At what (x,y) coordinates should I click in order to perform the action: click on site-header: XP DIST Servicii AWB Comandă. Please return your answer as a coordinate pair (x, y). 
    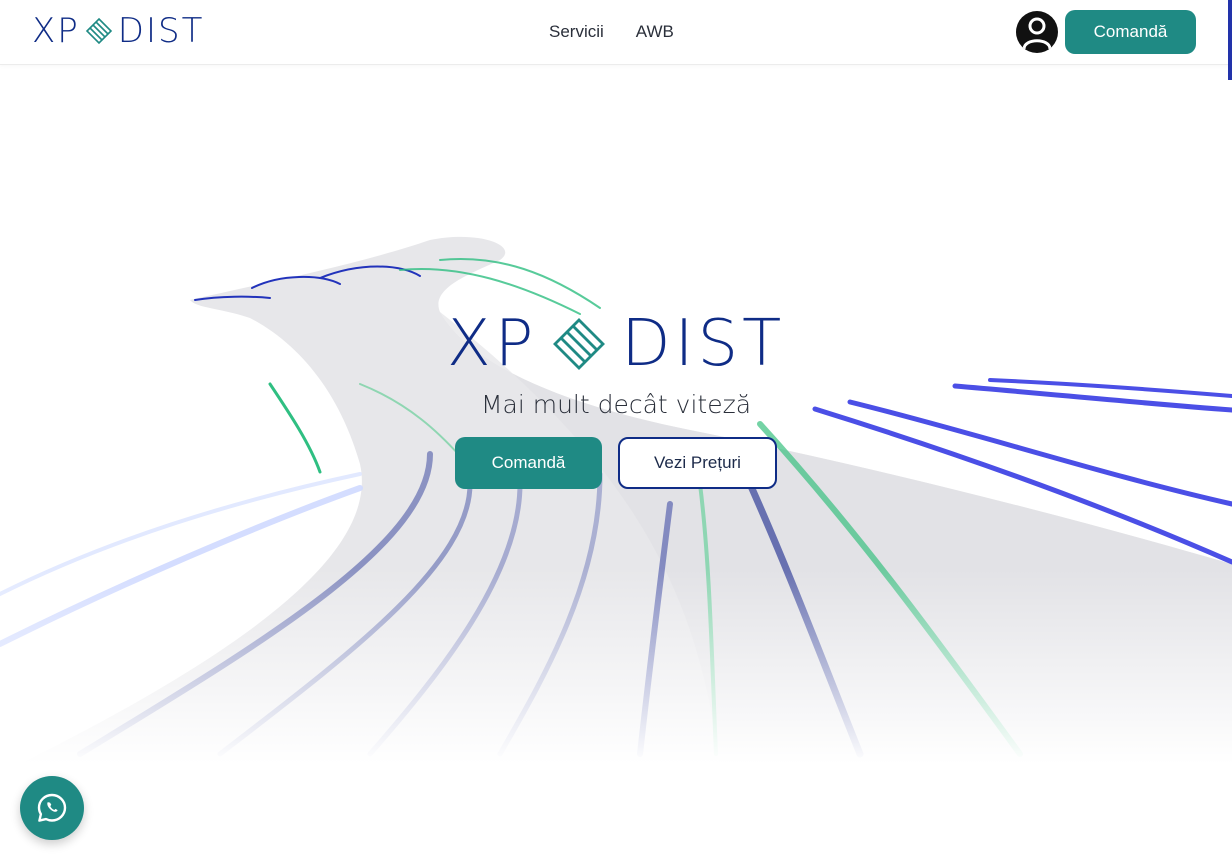
    Looking at the image, I should click on (616, 32).